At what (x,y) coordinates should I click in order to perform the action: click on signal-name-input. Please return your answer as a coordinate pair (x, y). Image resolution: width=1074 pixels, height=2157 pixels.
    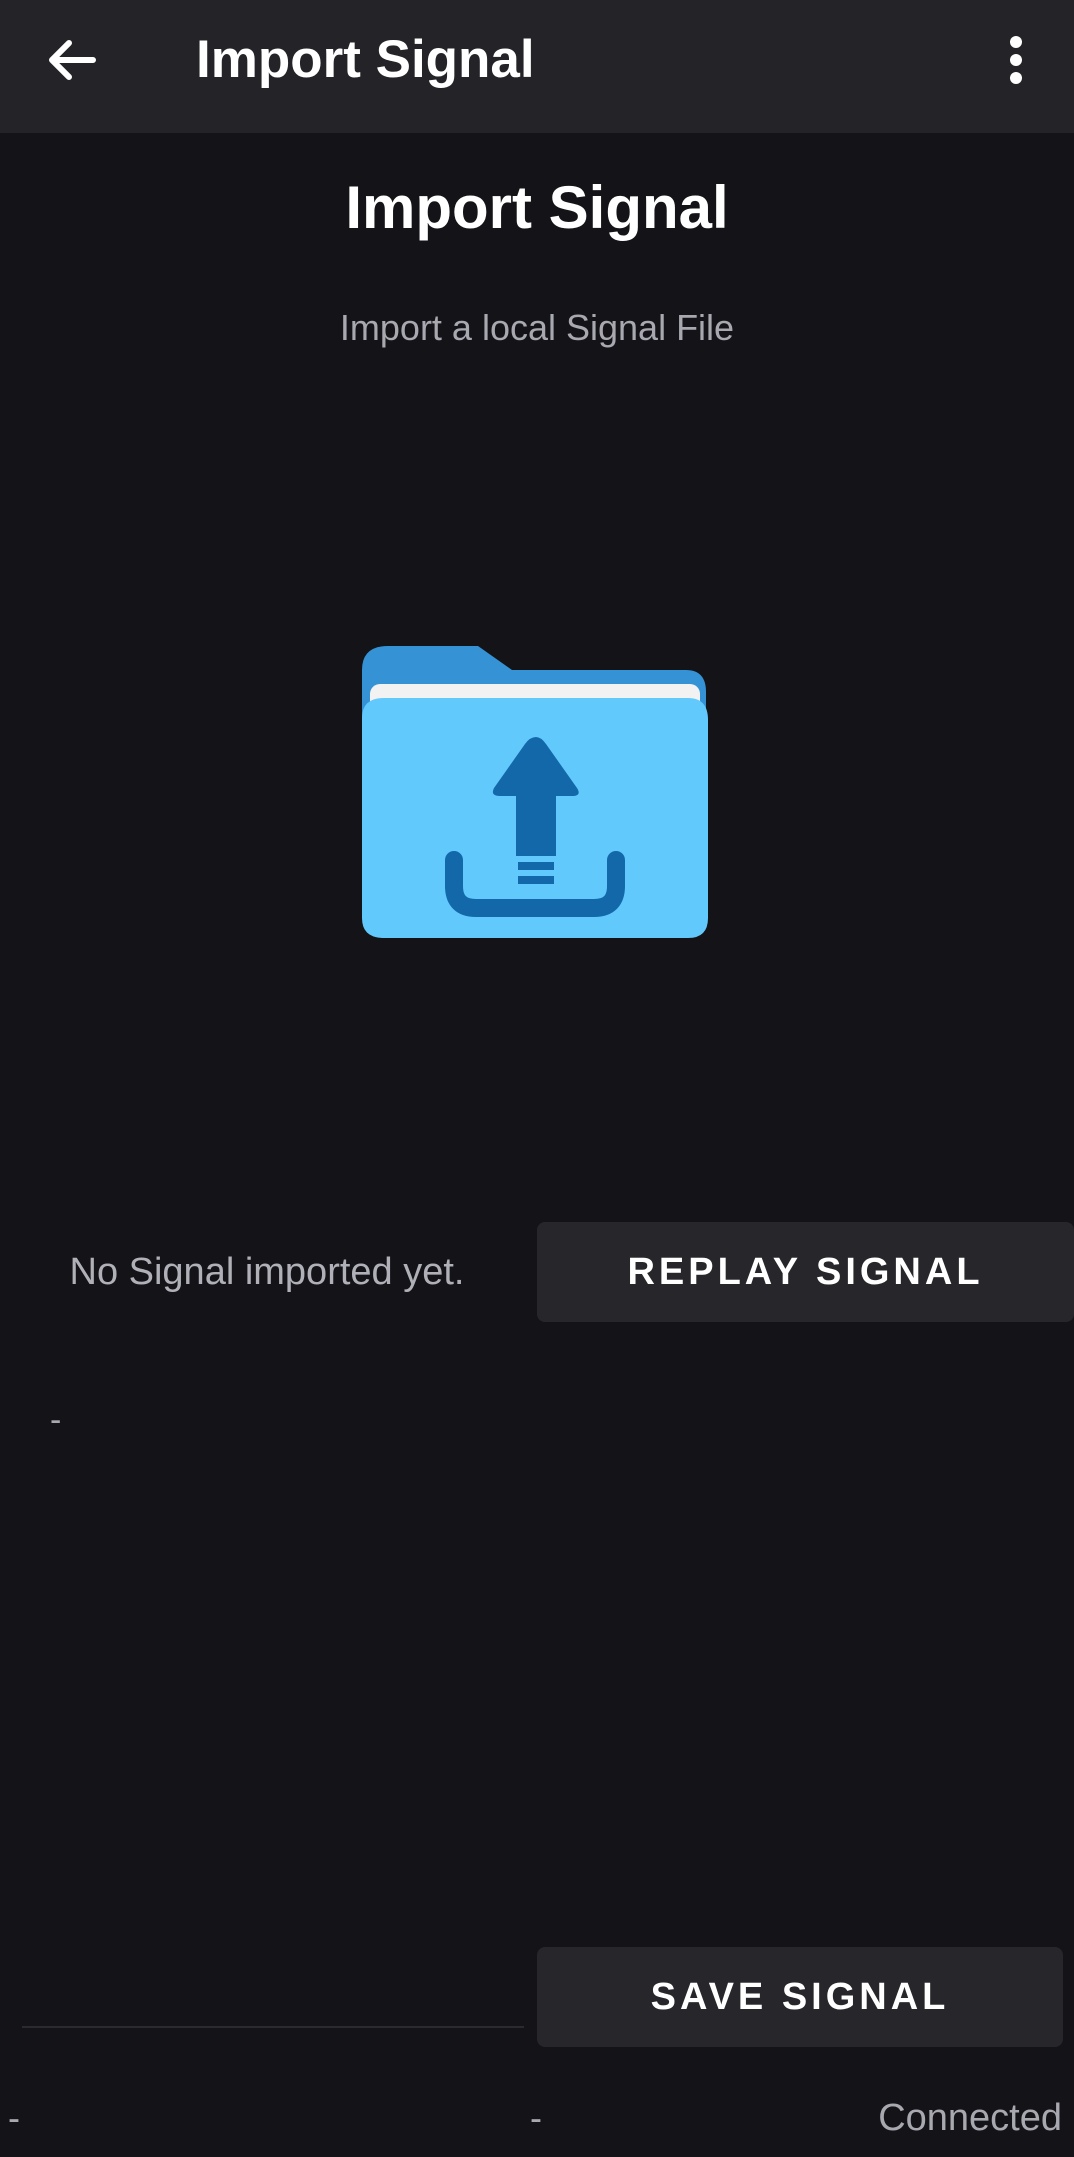
    Looking at the image, I should click on (273, 2027).